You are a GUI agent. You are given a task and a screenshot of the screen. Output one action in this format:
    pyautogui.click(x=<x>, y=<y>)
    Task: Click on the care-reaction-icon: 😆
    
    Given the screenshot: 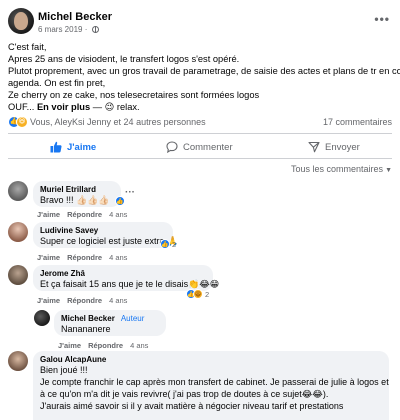 What is the action you would take?
    pyautogui.click(x=198, y=294)
    